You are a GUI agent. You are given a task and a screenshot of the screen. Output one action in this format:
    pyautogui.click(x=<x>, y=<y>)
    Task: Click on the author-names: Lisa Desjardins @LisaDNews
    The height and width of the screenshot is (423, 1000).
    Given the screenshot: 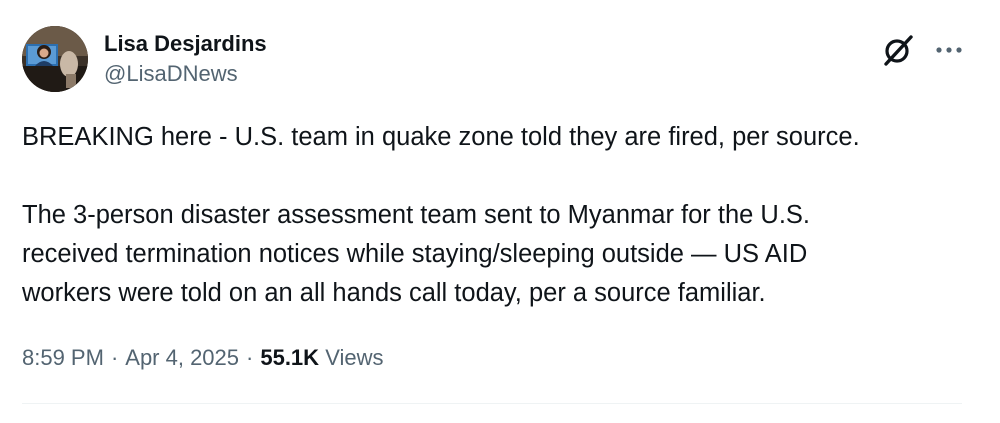 What is the action you would take?
    pyautogui.click(x=185, y=59)
    